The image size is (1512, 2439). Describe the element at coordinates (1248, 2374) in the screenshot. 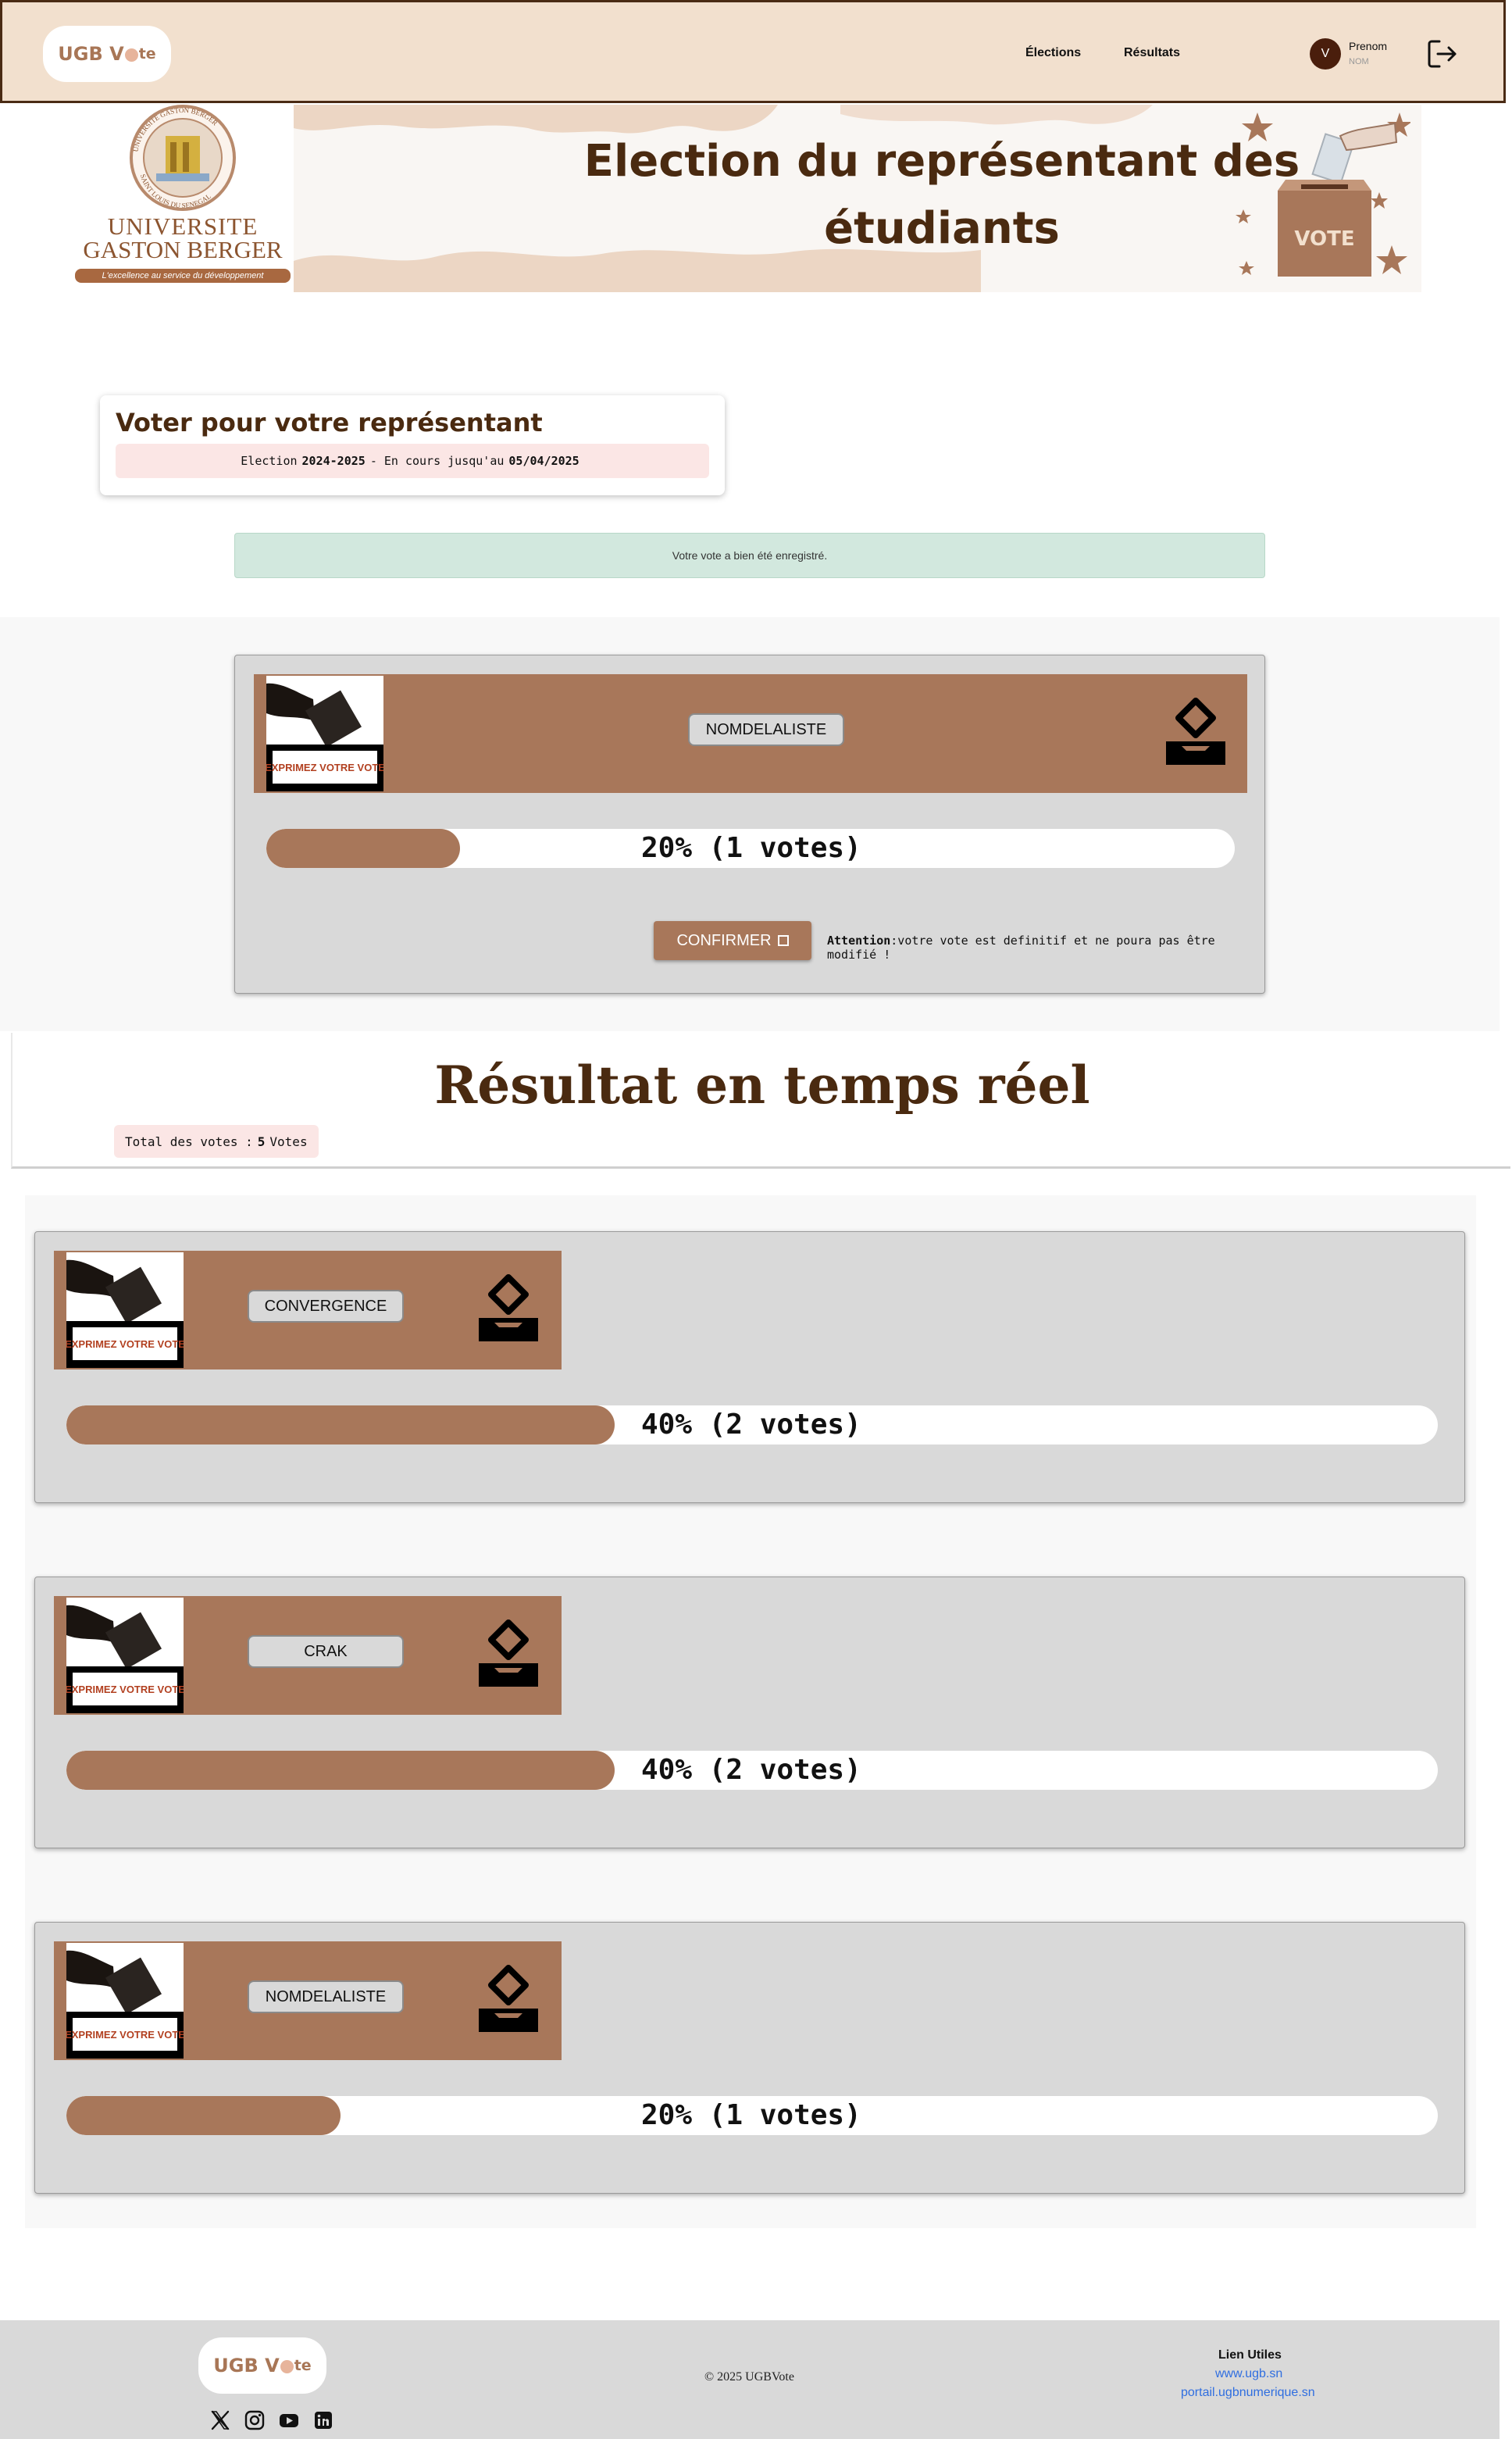

I see `footer-link-ugb: www.ugb.sn` at that location.